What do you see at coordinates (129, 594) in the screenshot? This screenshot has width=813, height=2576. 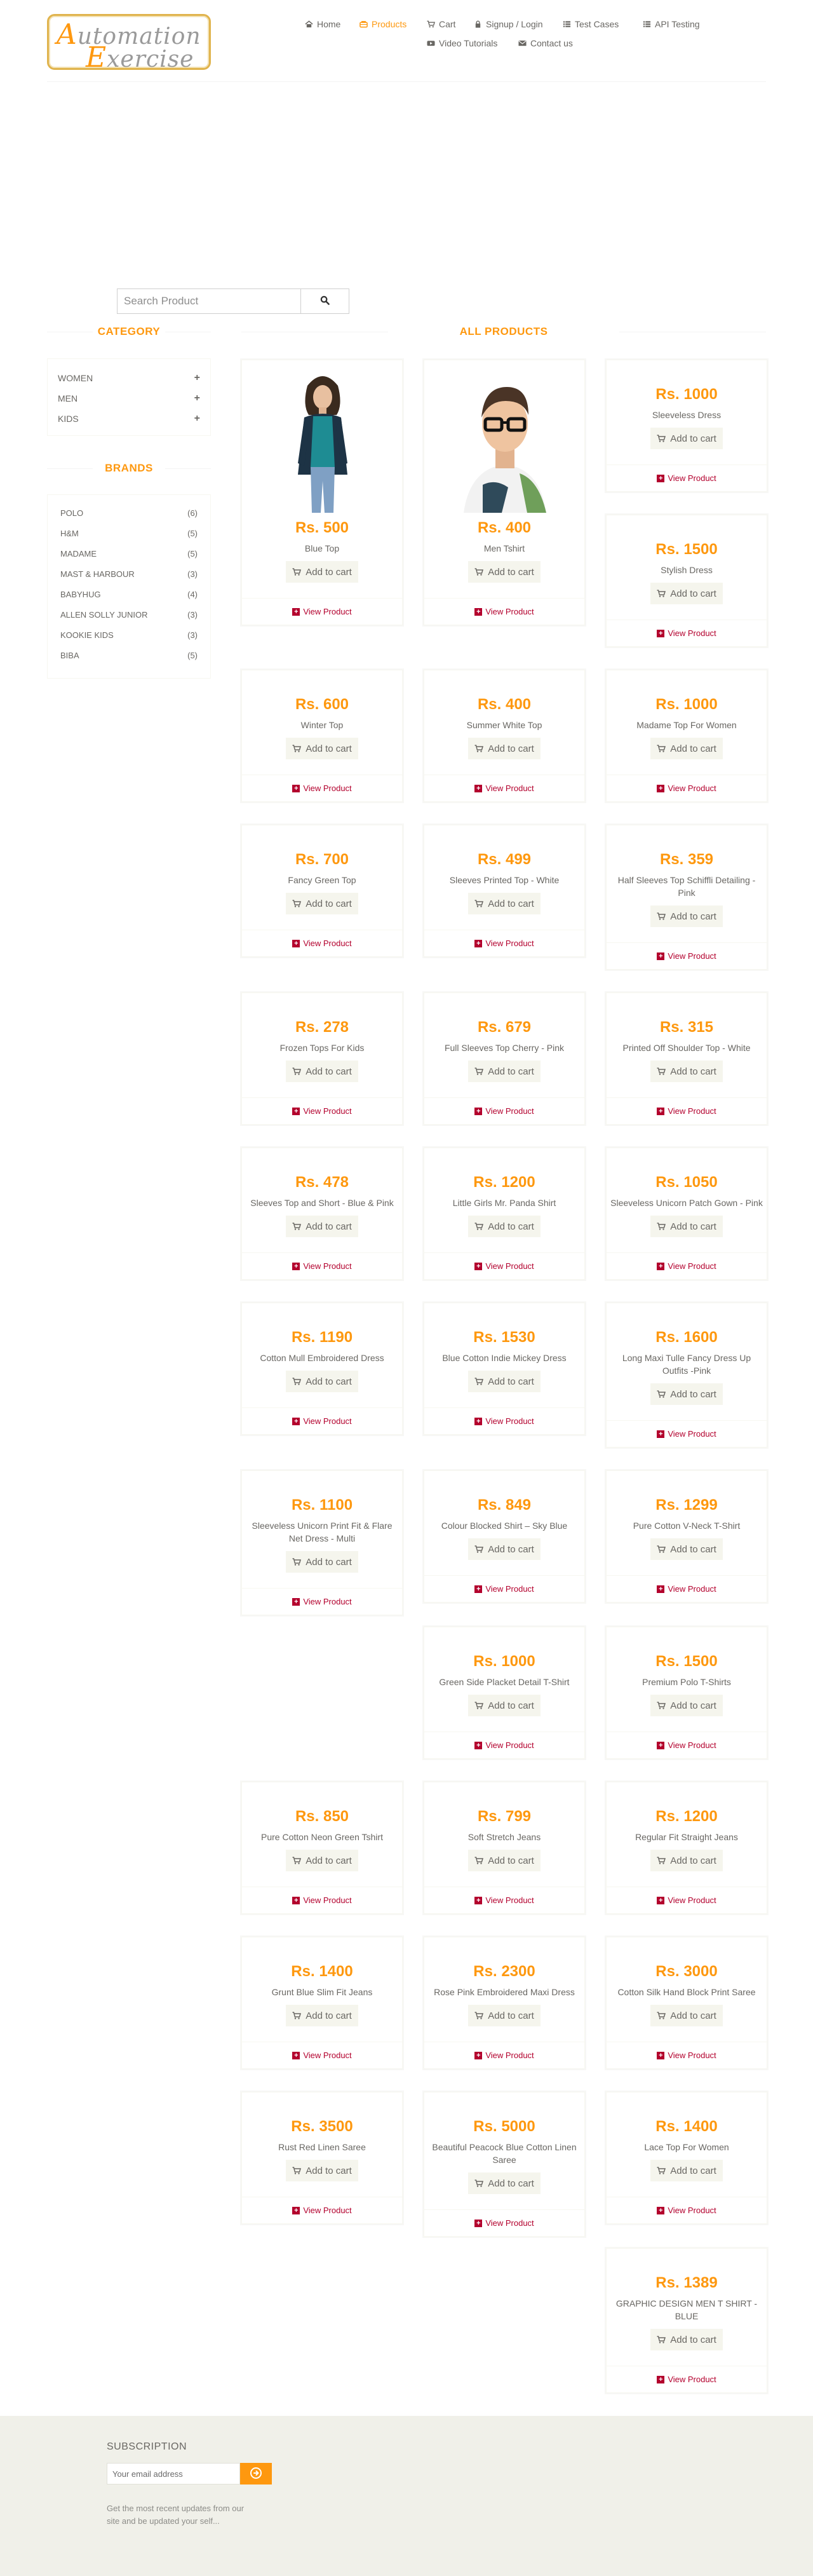 I see `brand-item: BABYHUG (4)` at bounding box center [129, 594].